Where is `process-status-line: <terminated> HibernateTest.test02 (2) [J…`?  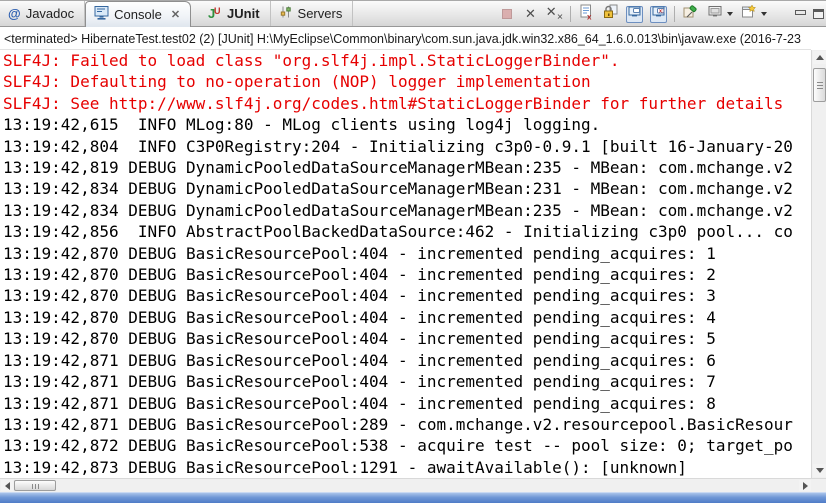
process-status-line: <terminated> HibernateTest.test02 (2) [J… is located at coordinates (405, 39).